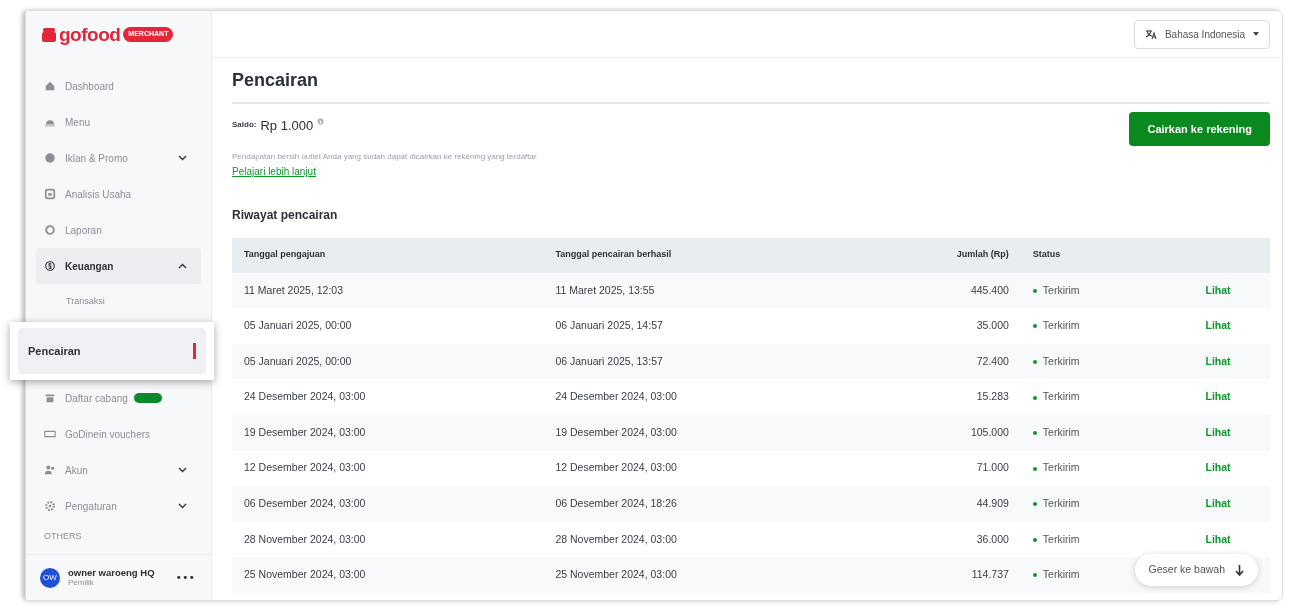 This screenshot has width=1295, height=607. Describe the element at coordinates (50, 398) in the screenshot. I see `shop-icon` at that location.